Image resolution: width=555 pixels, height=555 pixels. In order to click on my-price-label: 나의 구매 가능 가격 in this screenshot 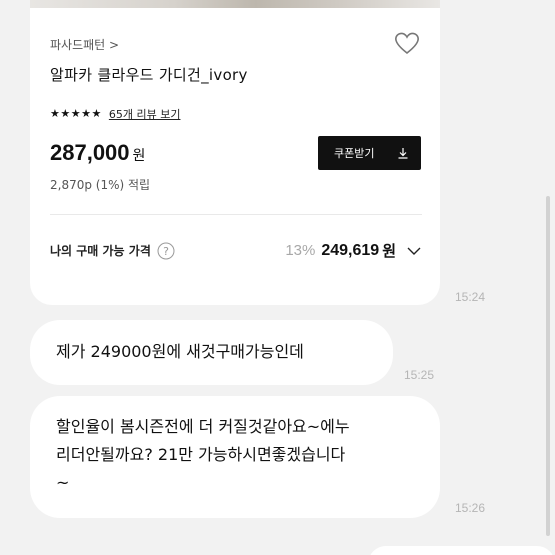, I will do `click(100, 251)`.